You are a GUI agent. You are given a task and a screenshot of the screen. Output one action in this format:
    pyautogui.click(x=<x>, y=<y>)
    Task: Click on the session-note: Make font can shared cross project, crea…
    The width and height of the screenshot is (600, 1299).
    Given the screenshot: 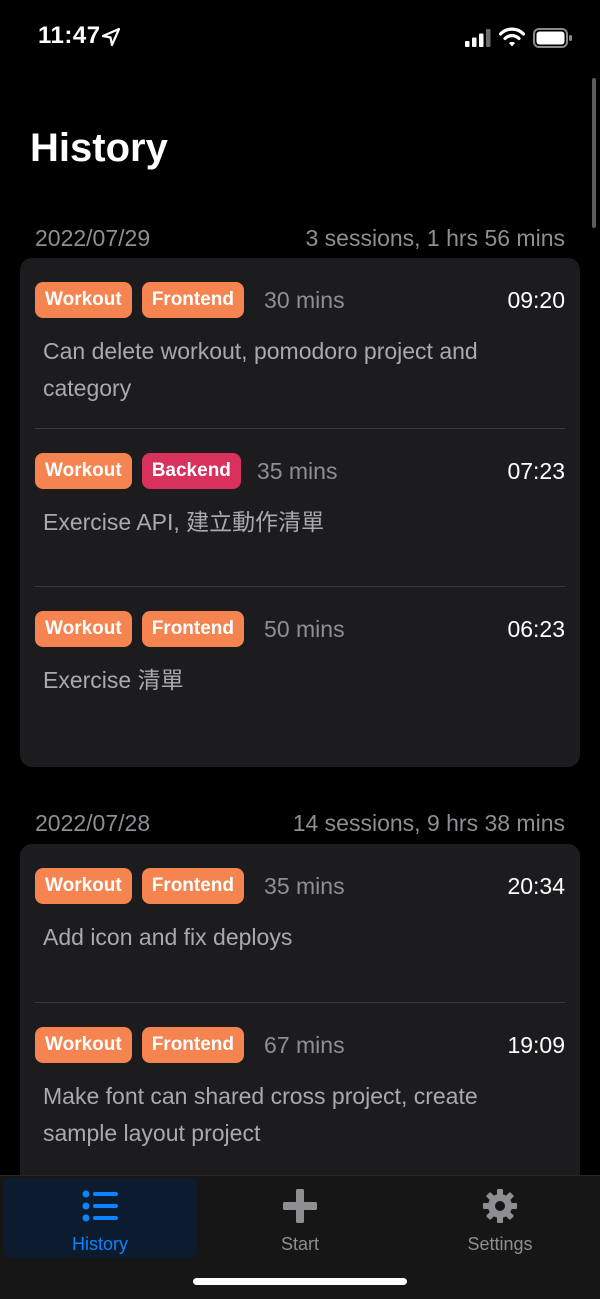 What is the action you would take?
    pyautogui.click(x=260, y=1114)
    